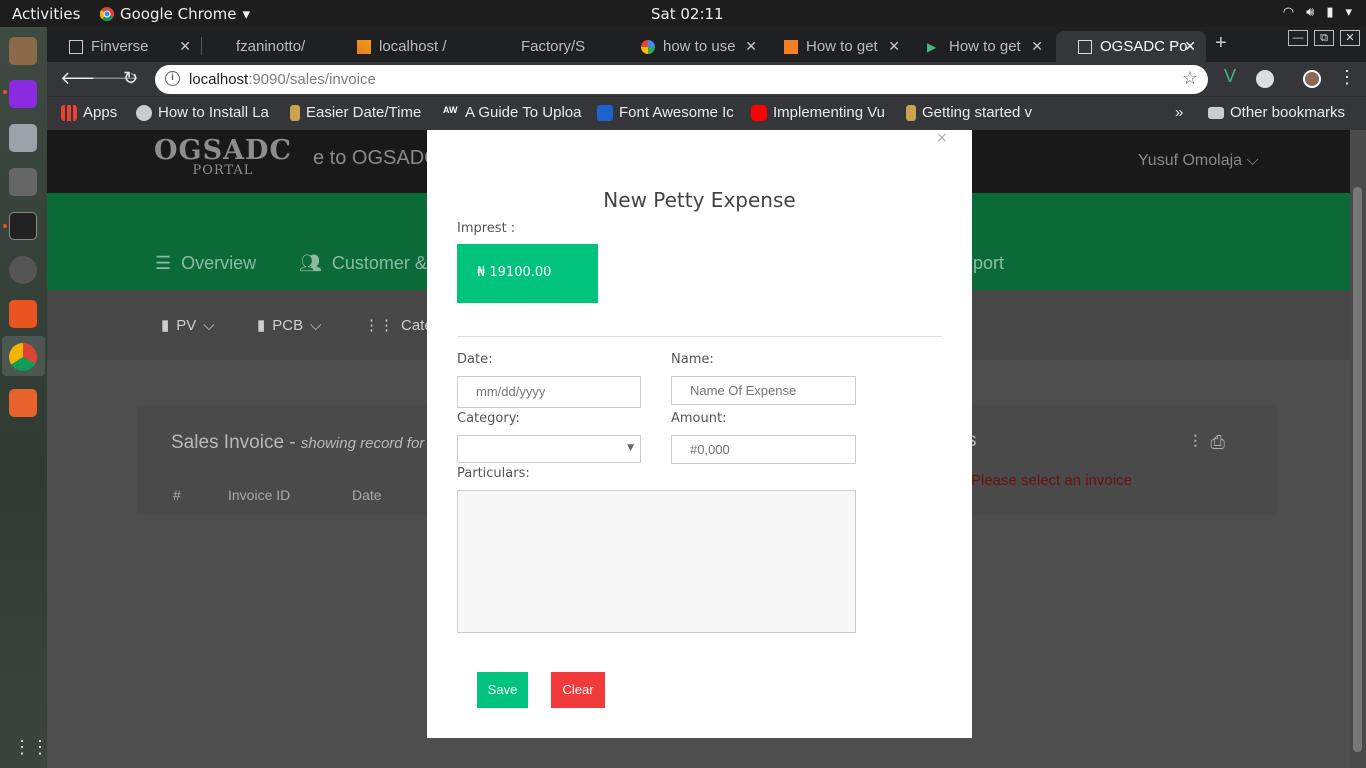  I want to click on volume-icon: 🔊︎, so click(1310, 12).